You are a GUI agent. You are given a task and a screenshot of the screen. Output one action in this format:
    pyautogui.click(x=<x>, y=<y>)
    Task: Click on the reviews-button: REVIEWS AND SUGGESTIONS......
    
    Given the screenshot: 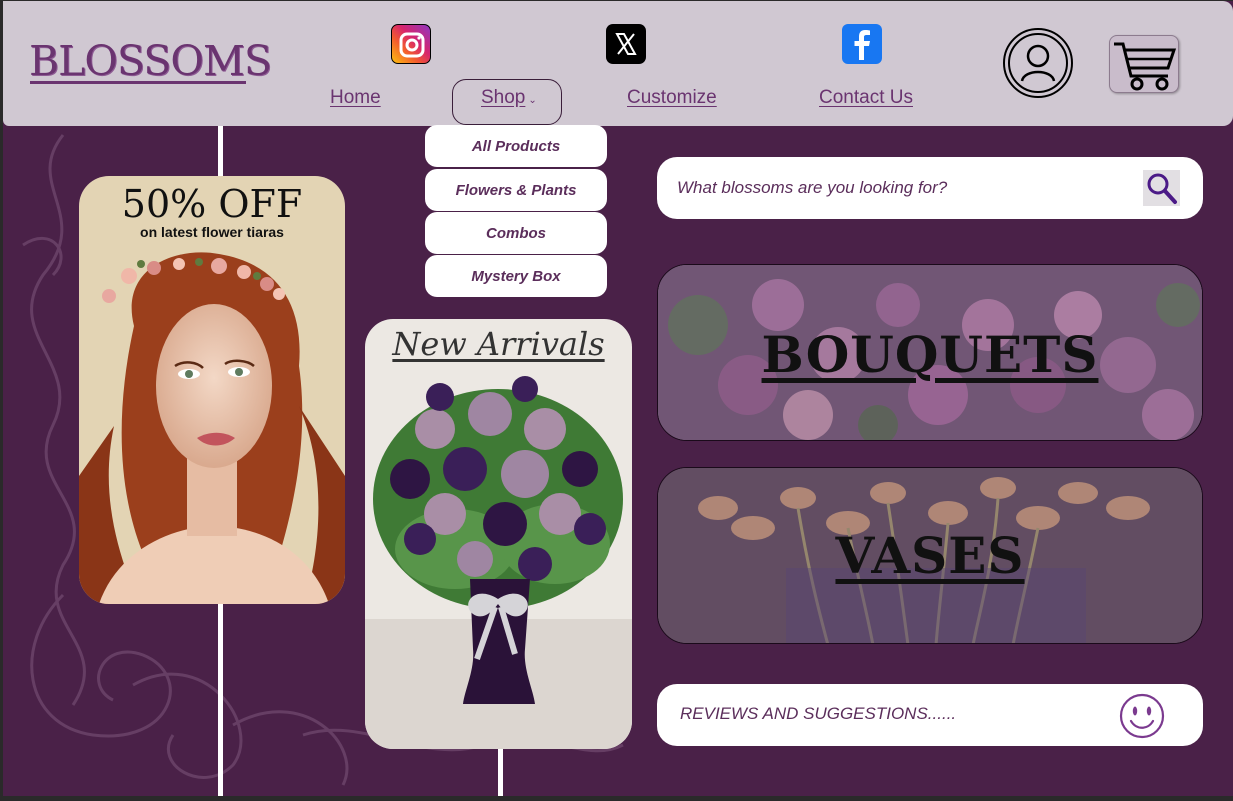 What is the action you would take?
    pyautogui.click(x=930, y=715)
    